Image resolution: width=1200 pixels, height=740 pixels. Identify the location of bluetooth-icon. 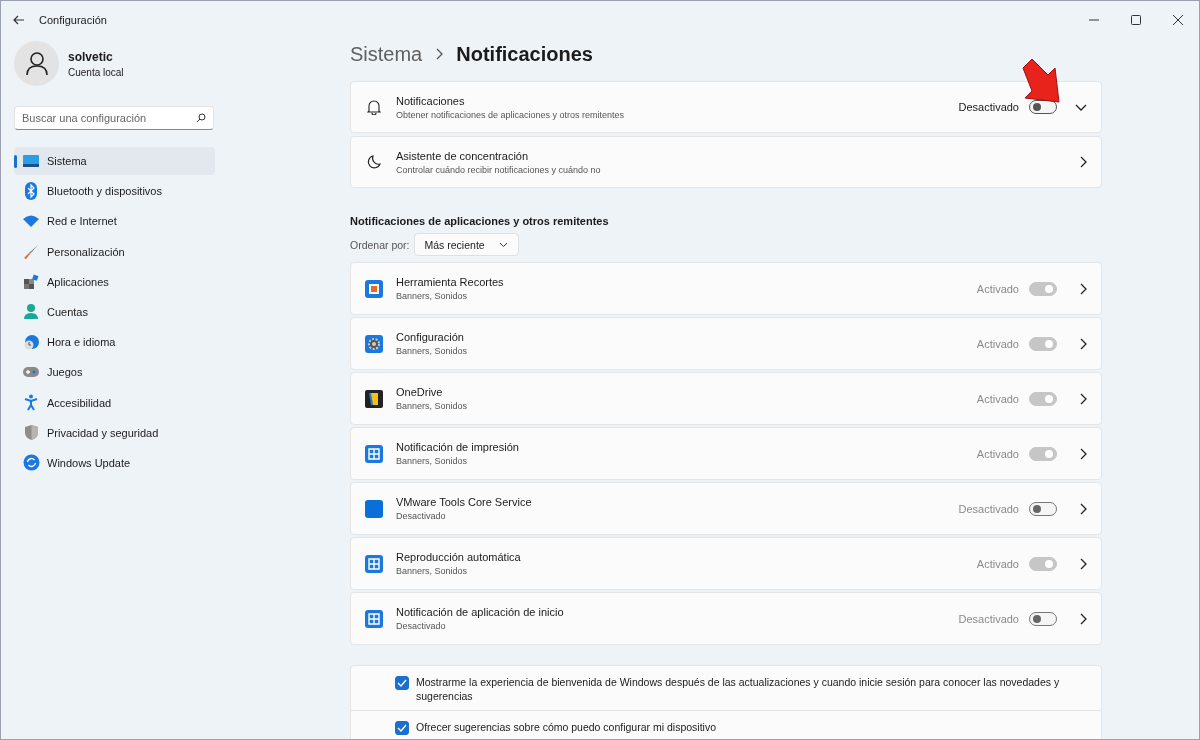
(31, 191).